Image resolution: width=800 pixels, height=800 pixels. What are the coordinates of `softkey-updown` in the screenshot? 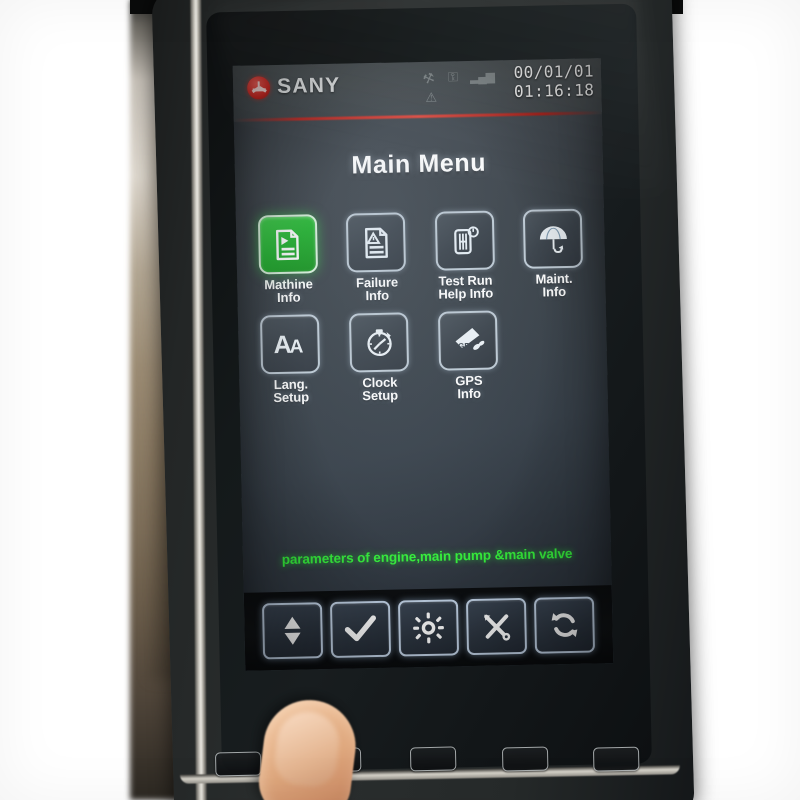 It's located at (292, 631).